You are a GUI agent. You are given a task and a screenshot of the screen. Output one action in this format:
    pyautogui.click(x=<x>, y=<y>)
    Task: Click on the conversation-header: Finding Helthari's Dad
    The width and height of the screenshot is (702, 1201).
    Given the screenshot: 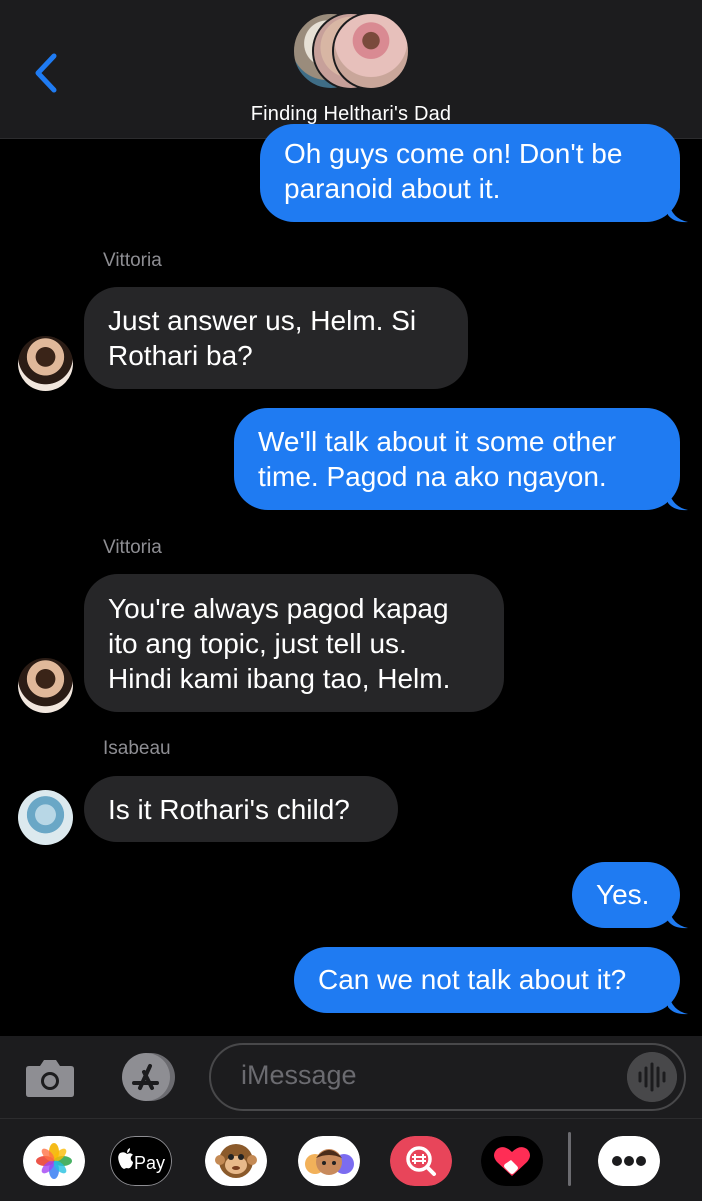 What is the action you would take?
    pyautogui.click(x=351, y=69)
    